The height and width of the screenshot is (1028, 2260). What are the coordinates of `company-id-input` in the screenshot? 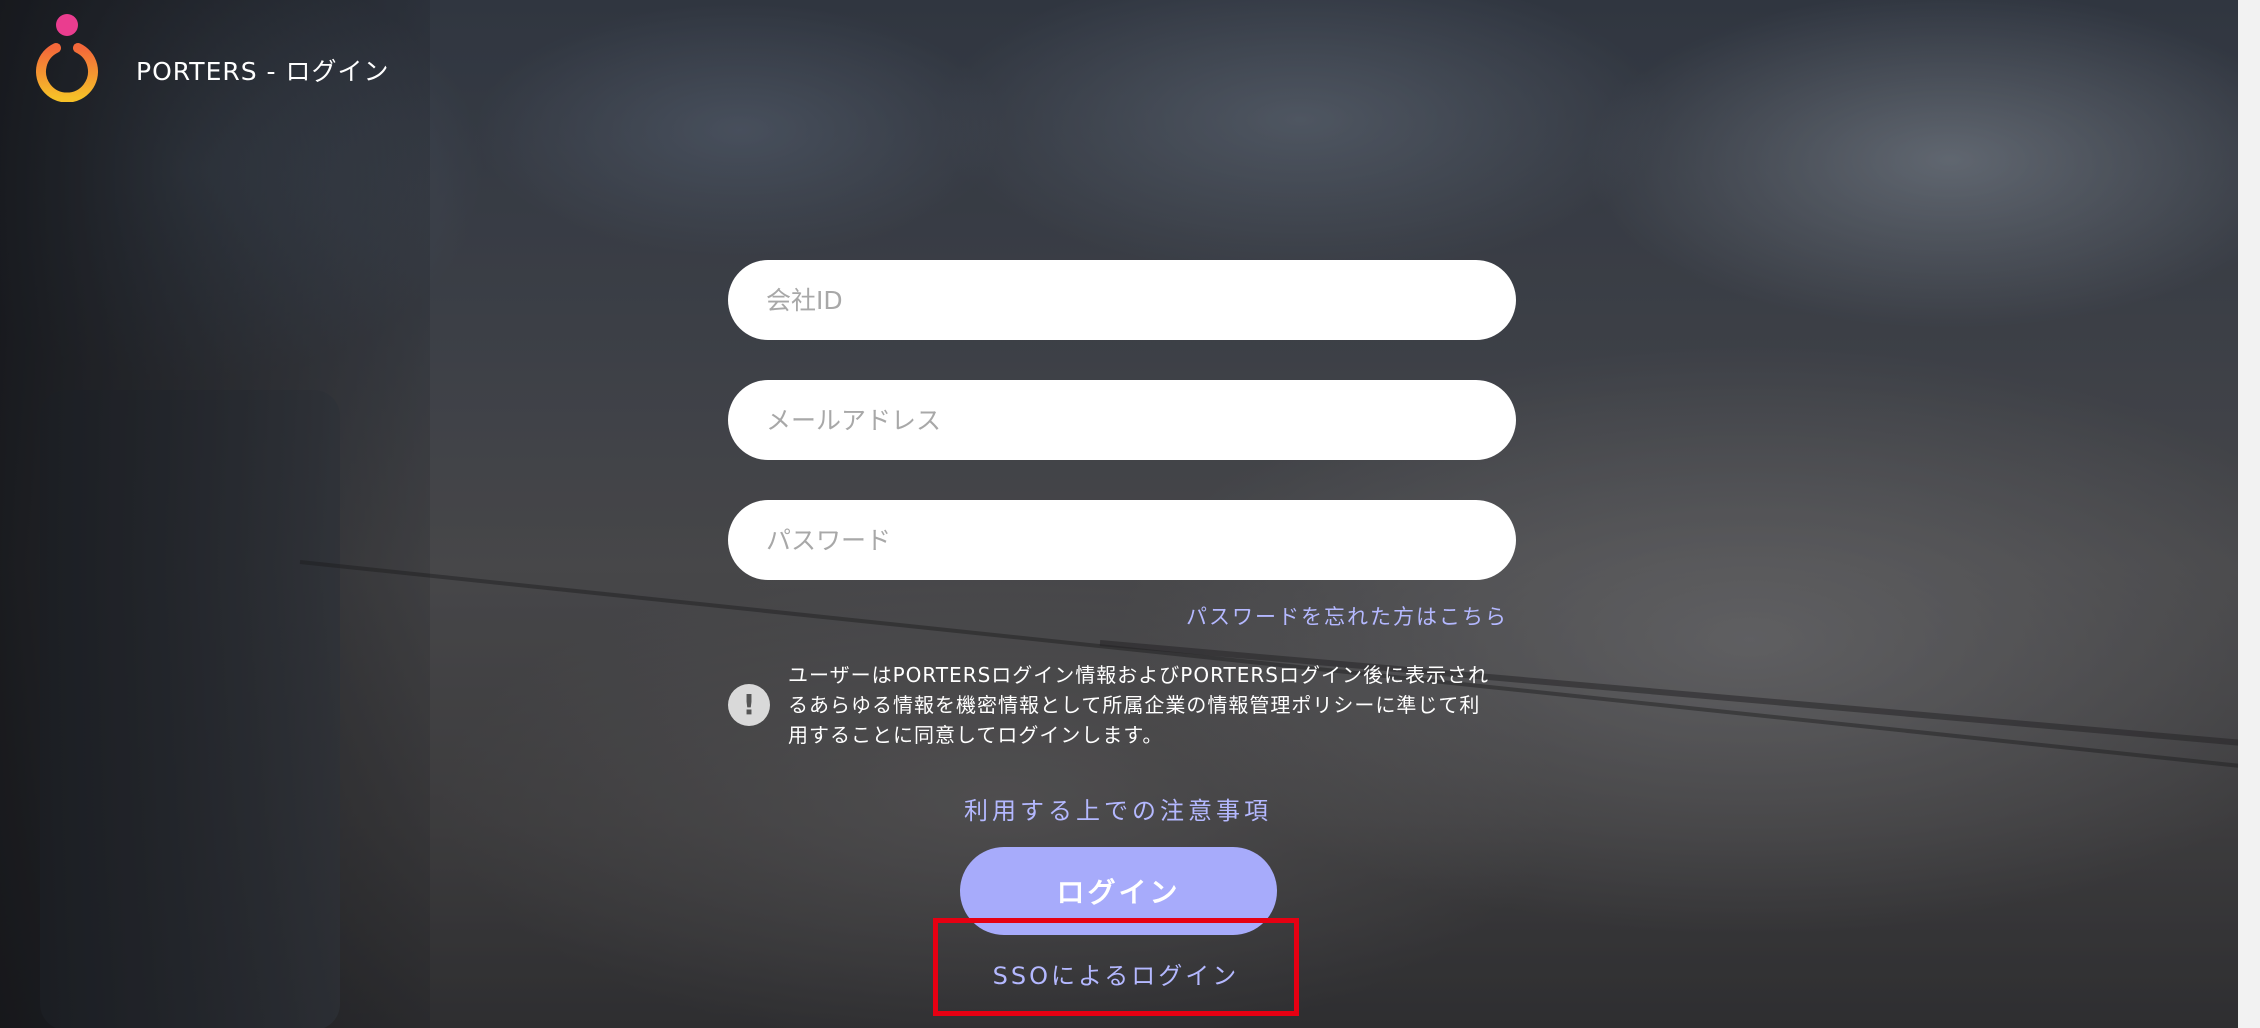 It's located at (1122, 300).